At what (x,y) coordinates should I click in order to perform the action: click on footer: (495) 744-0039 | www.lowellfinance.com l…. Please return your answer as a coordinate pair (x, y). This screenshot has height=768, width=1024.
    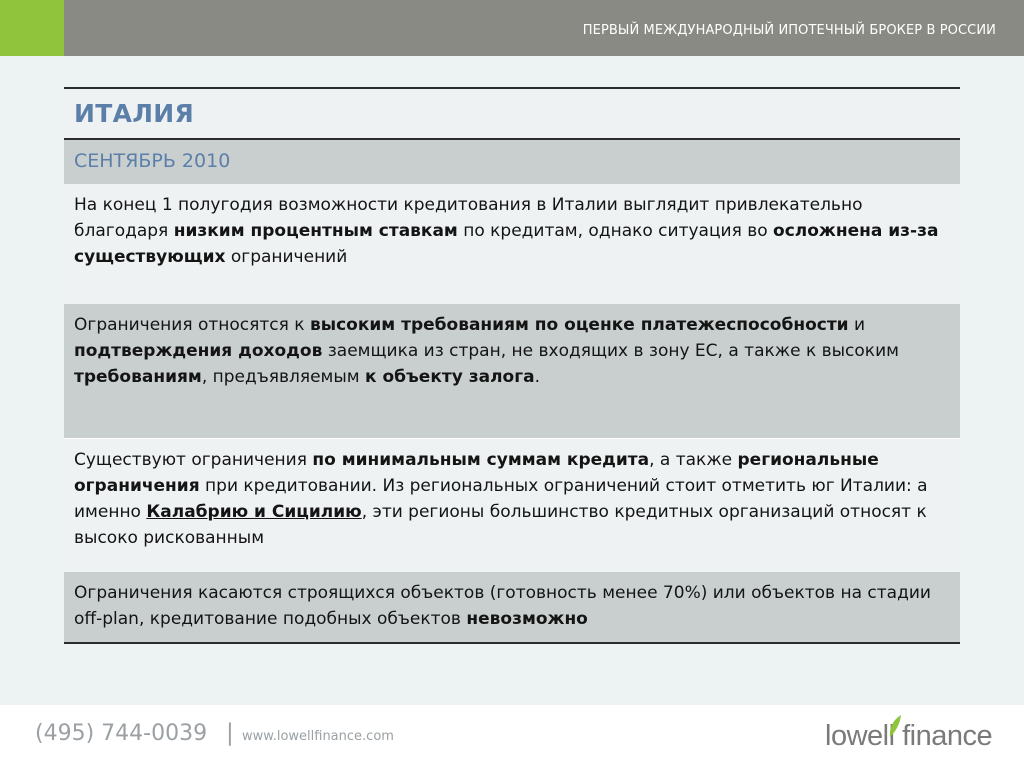
    Looking at the image, I should click on (512, 736).